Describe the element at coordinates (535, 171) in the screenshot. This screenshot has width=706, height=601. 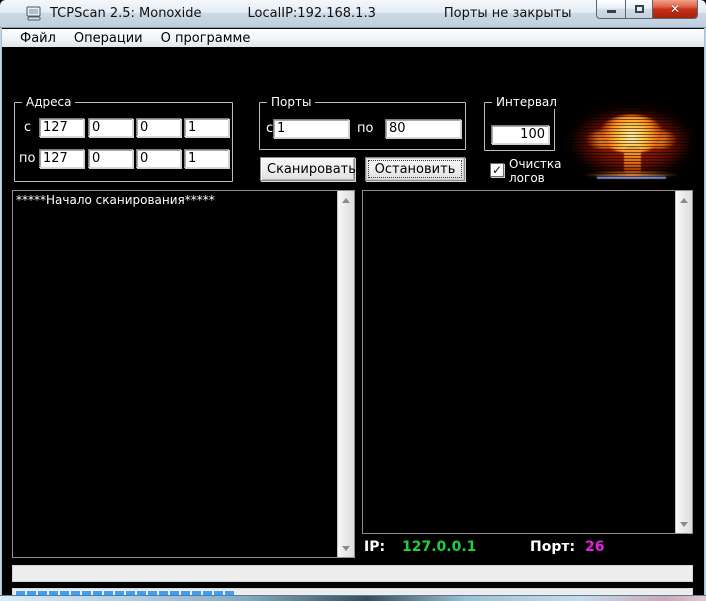
I see `clear-logs-label: Очистка логов` at that location.